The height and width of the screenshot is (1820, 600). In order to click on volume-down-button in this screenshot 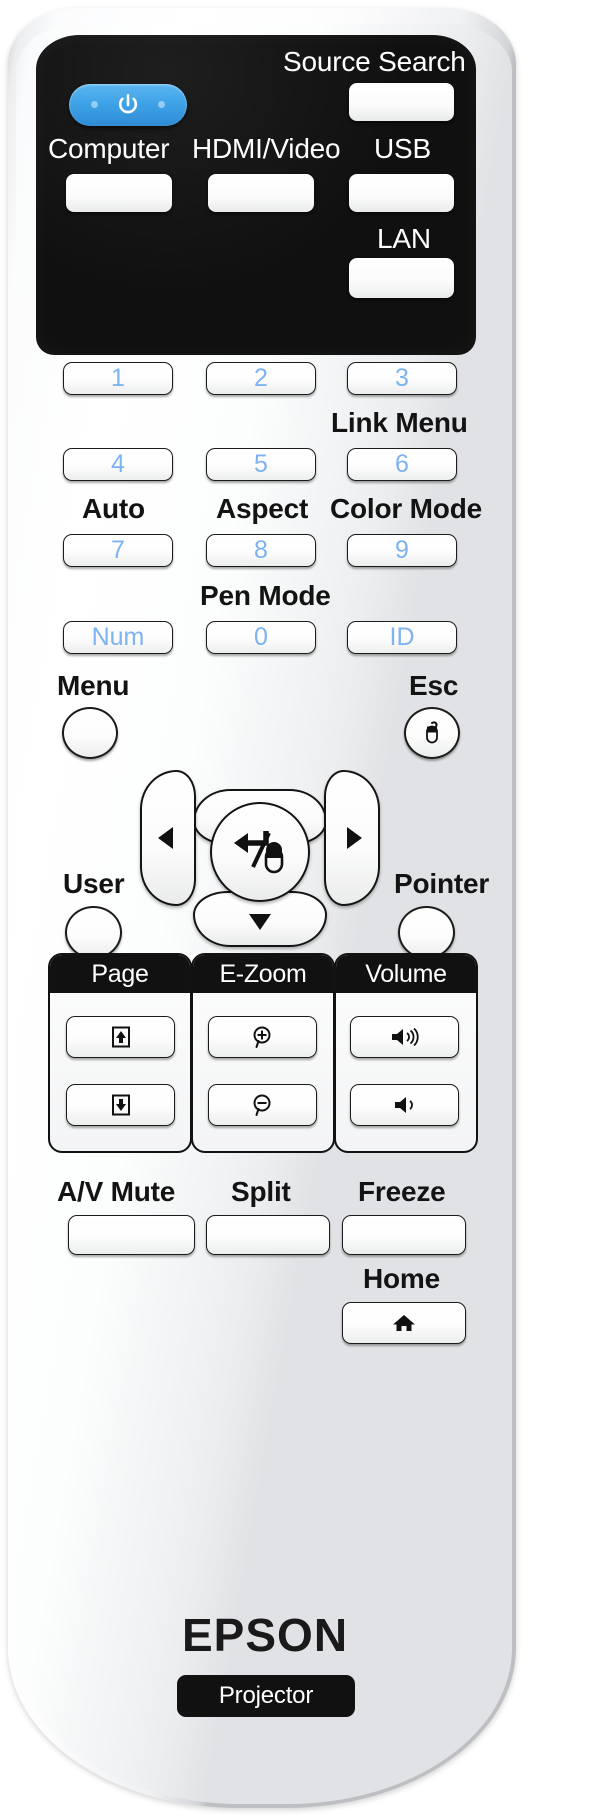, I will do `click(404, 1105)`.